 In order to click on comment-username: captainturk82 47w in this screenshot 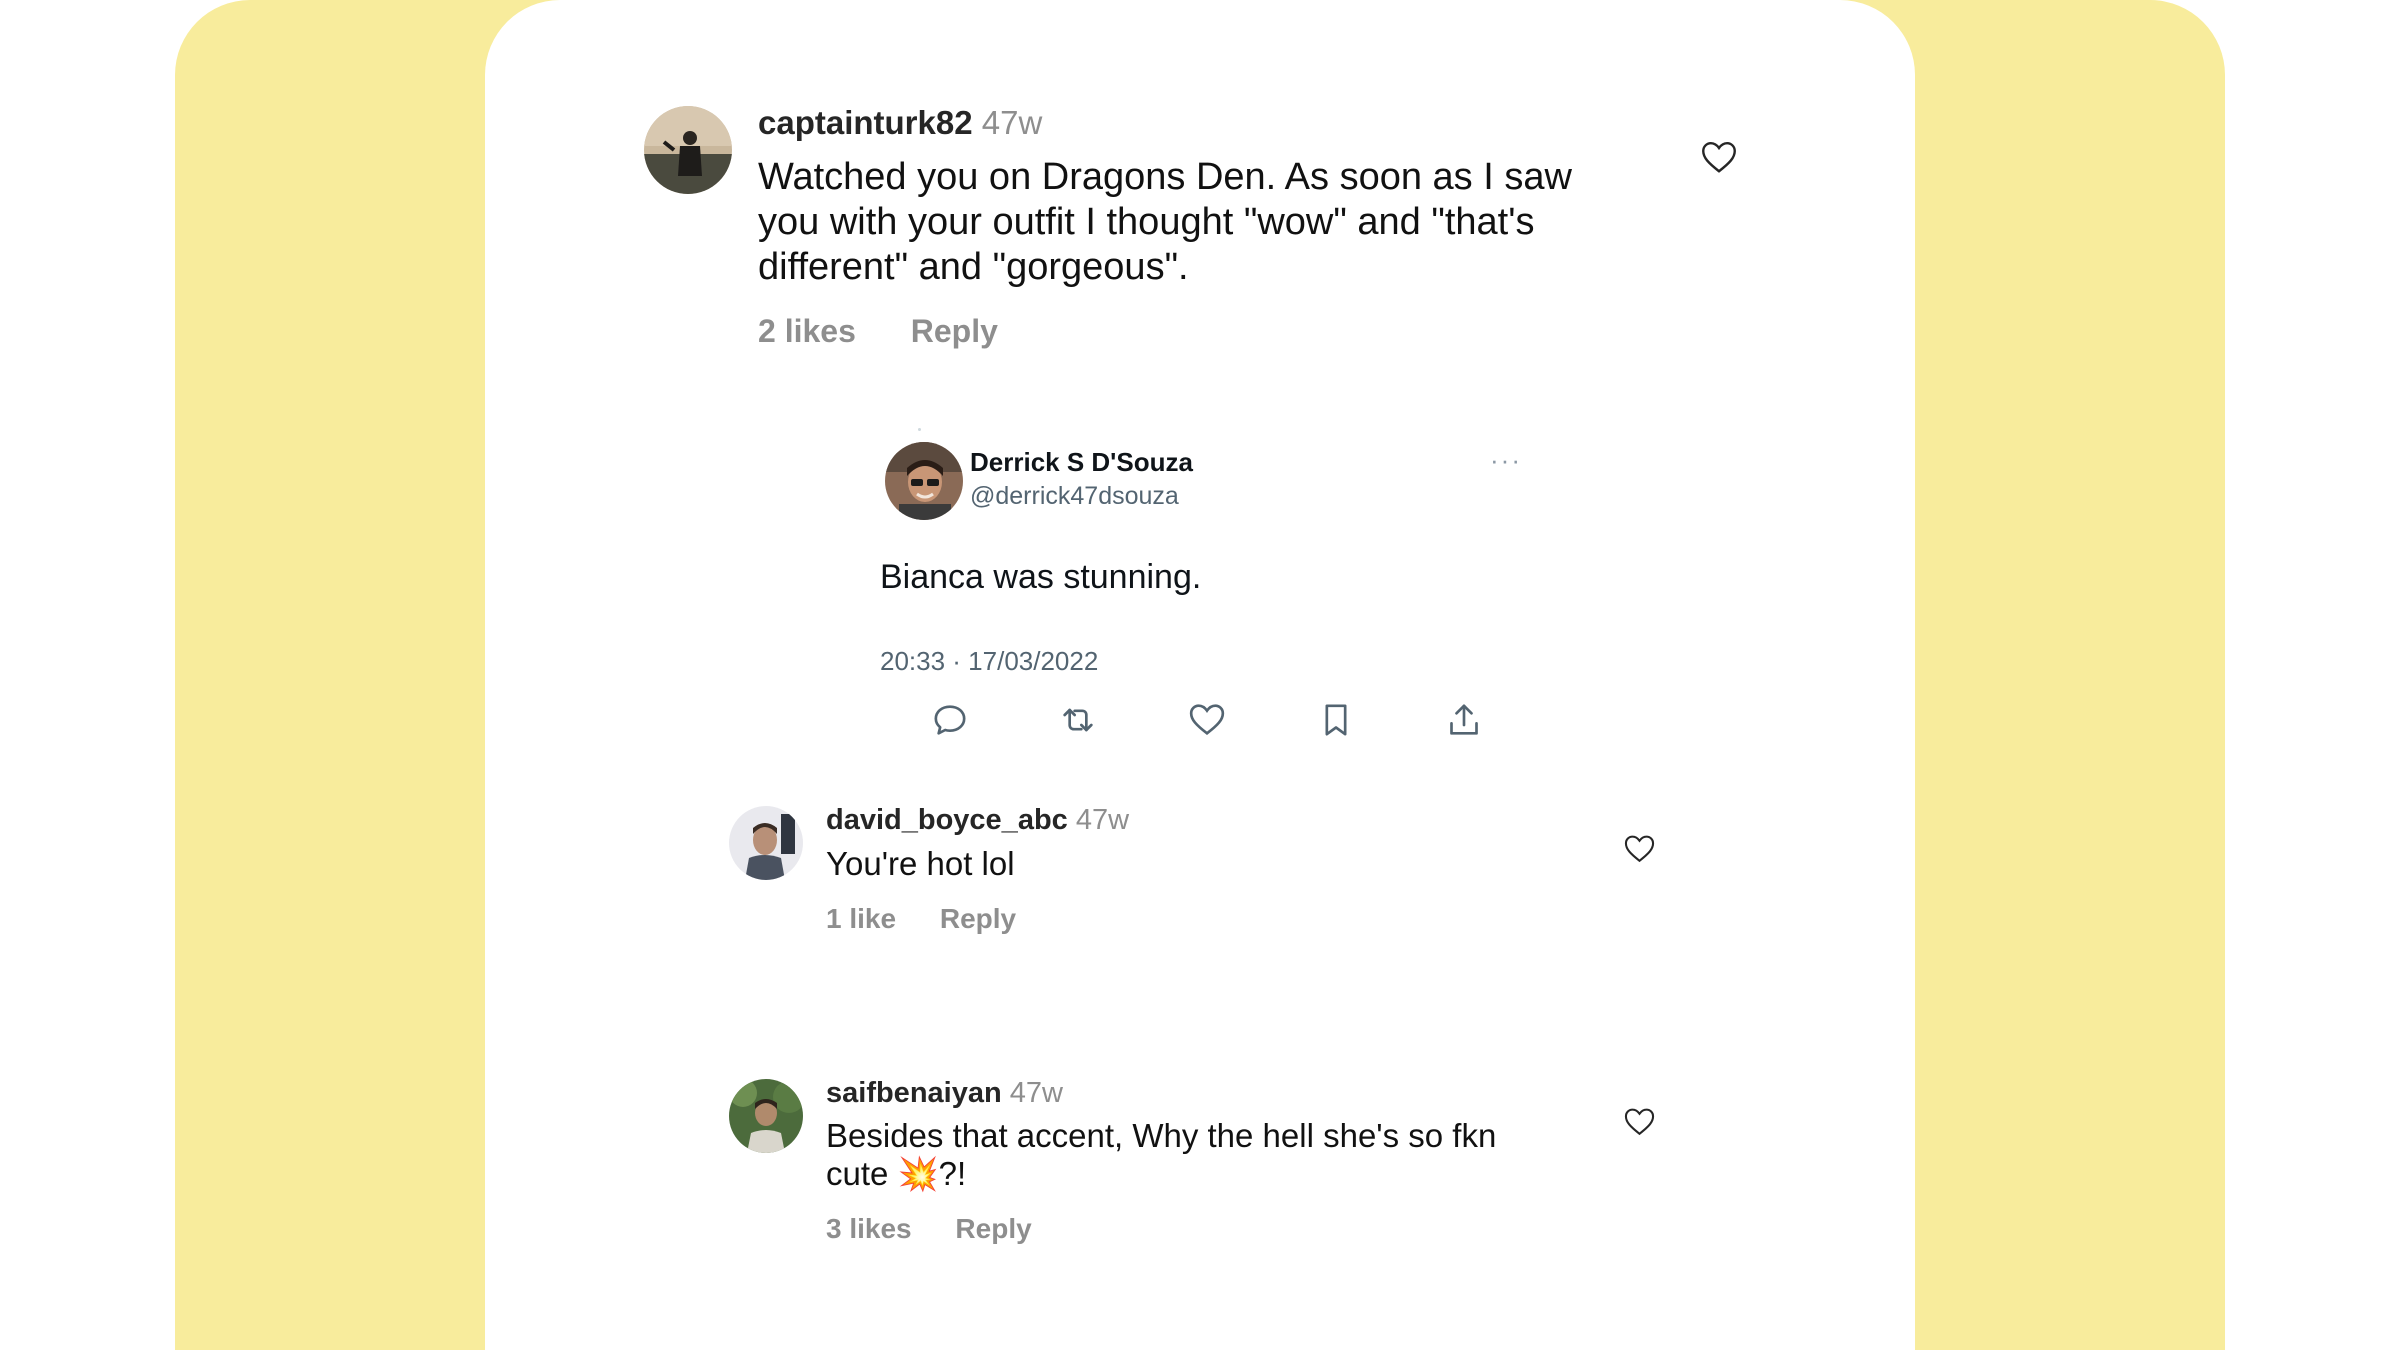, I will do `click(900, 123)`.